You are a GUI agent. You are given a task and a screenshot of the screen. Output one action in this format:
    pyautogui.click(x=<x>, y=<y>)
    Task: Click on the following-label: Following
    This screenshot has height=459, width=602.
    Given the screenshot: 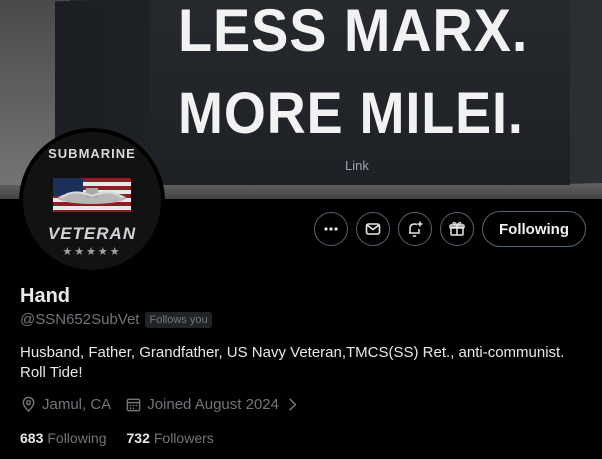 What is the action you would take?
    pyautogui.click(x=77, y=438)
    